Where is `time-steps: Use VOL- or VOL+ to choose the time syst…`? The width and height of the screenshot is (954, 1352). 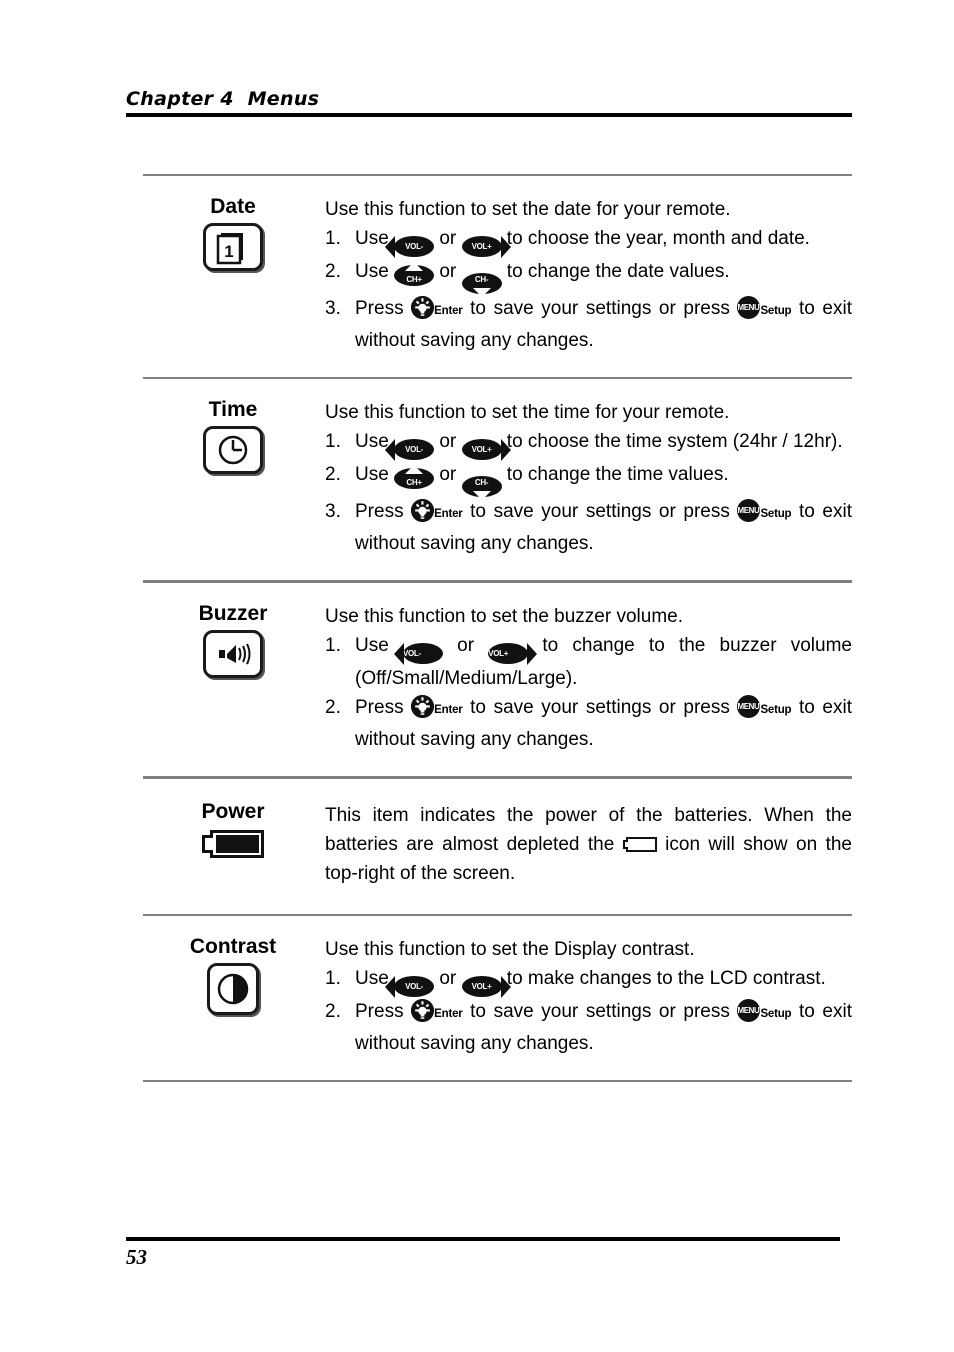
time-steps: Use VOL- or VOL+ to choose the time syst… is located at coordinates (588, 492).